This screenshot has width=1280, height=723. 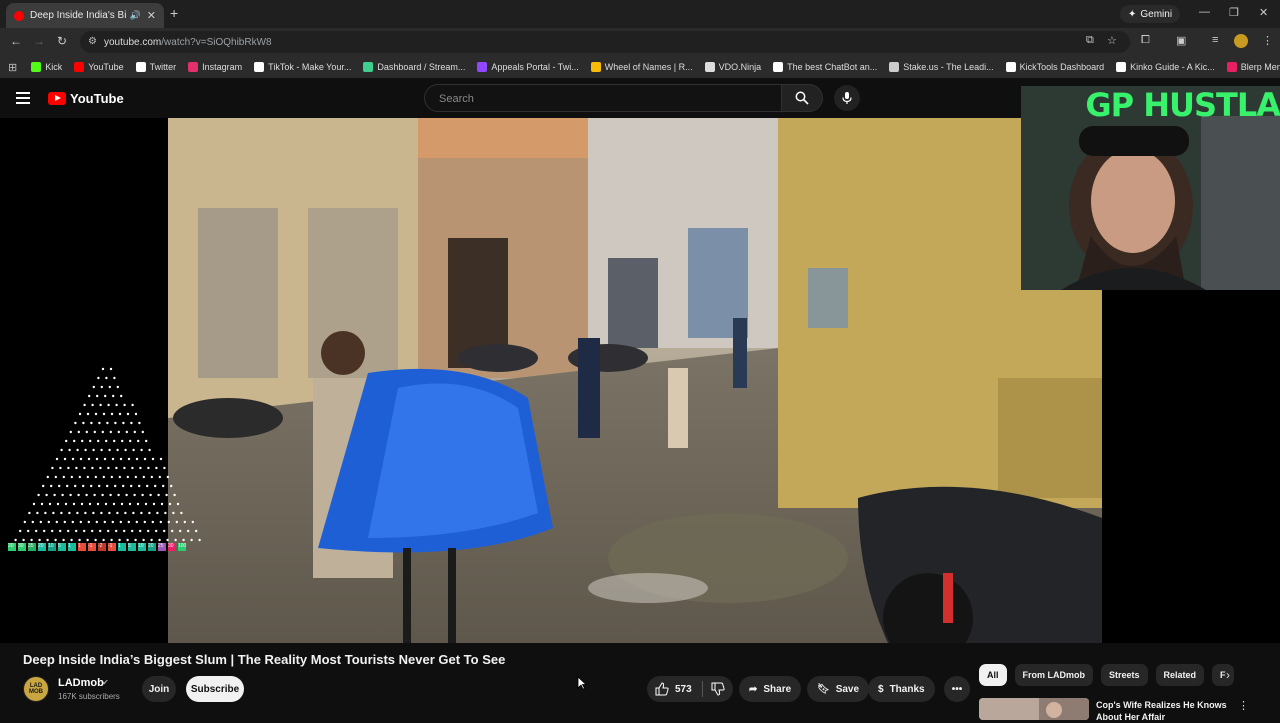 What do you see at coordinates (54, 67) in the screenshot?
I see `bookmark-label: Kick` at bounding box center [54, 67].